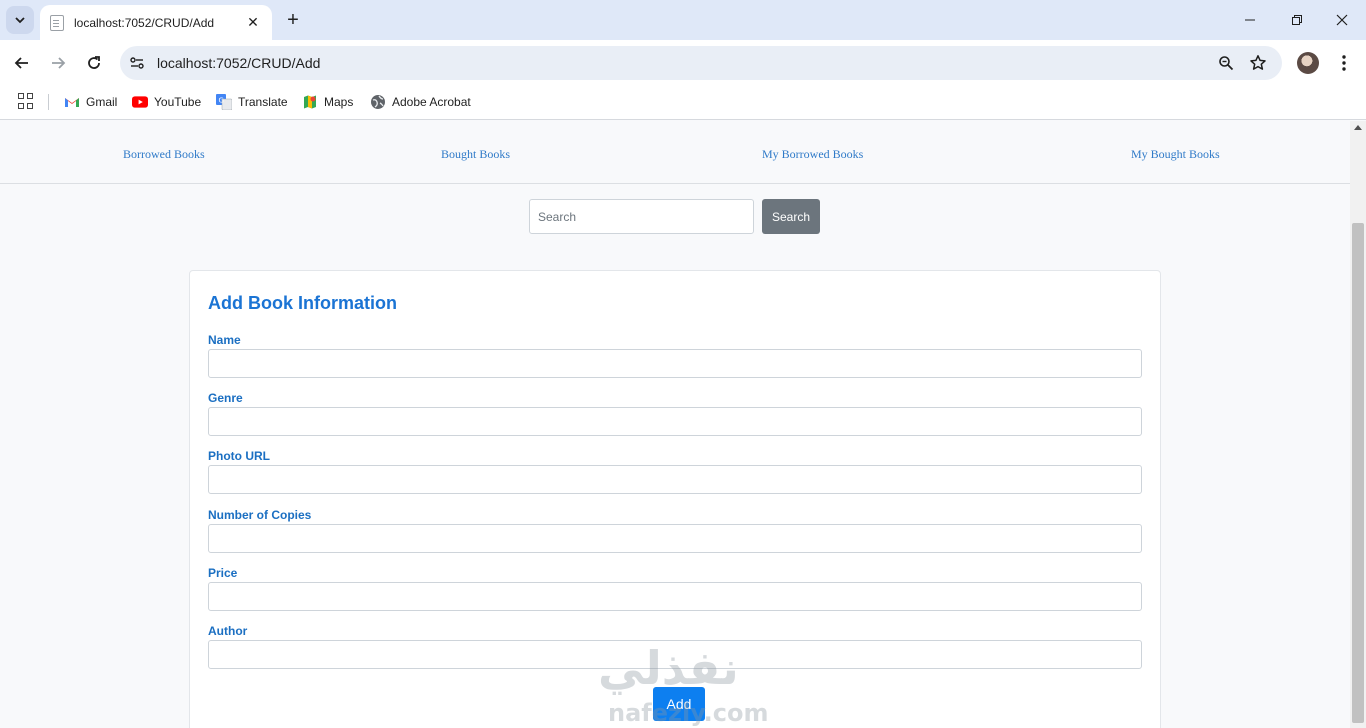  Describe the element at coordinates (431, 102) in the screenshot. I see `bookmark-label: Adobe Acrobat` at that location.